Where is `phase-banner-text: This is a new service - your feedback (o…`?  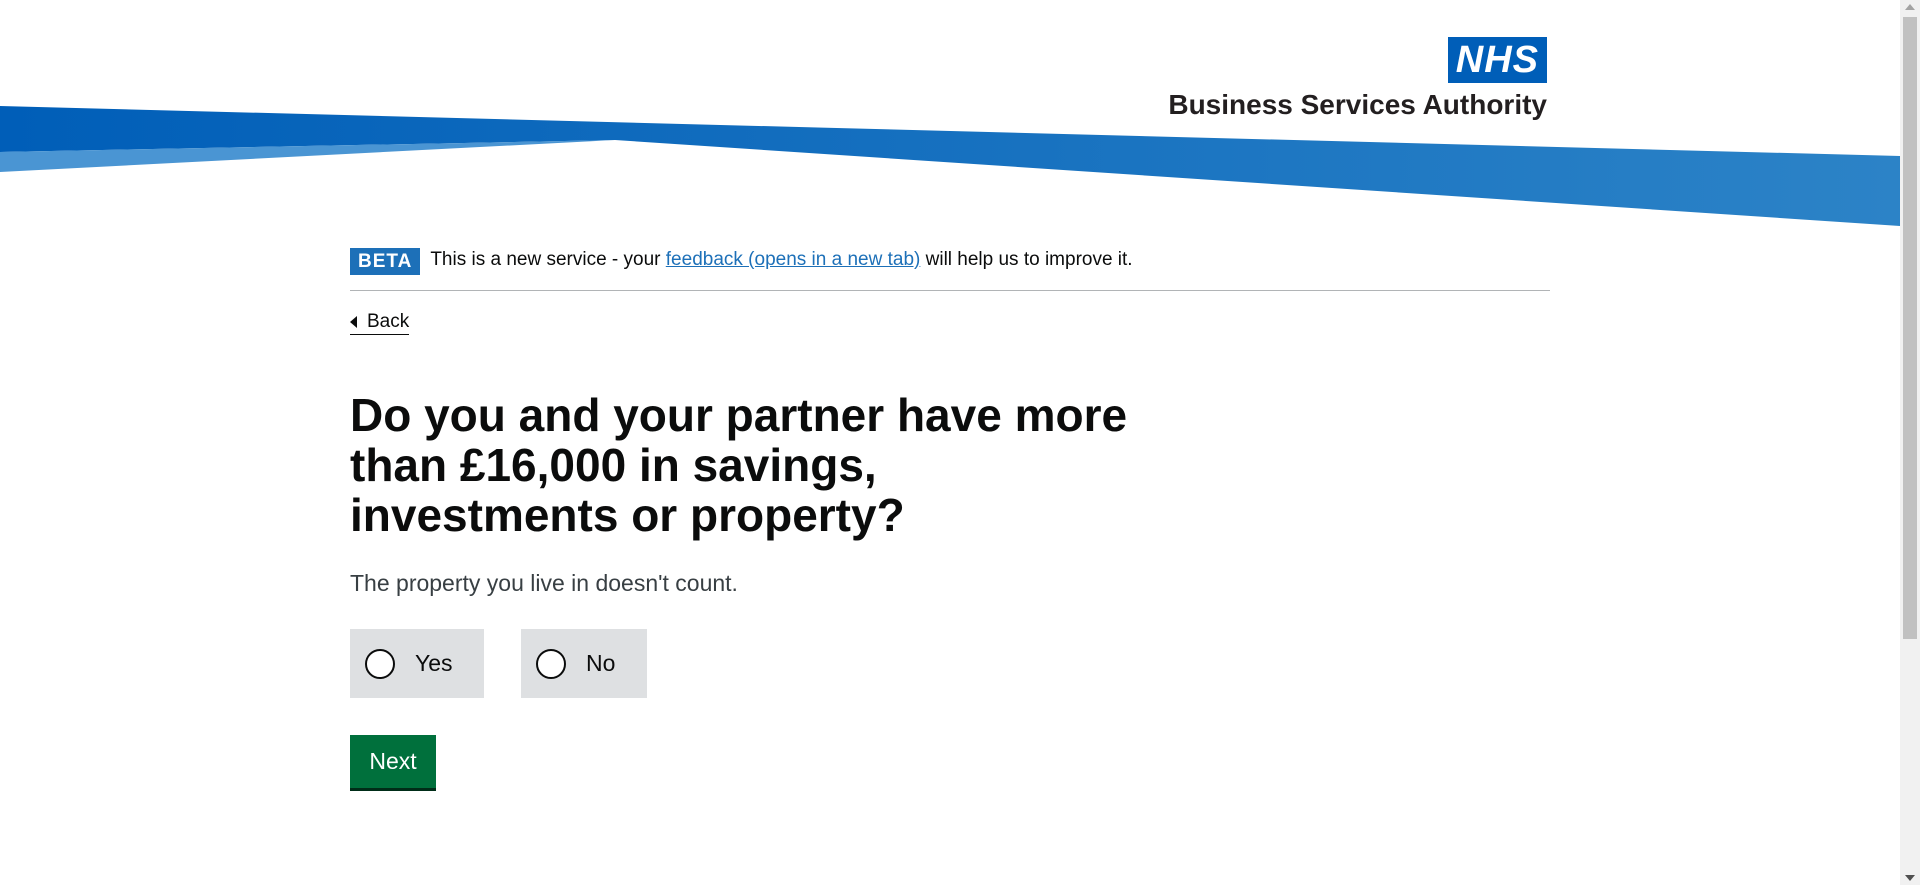 phase-banner-text: This is a new service - your feedback (o… is located at coordinates (781, 260).